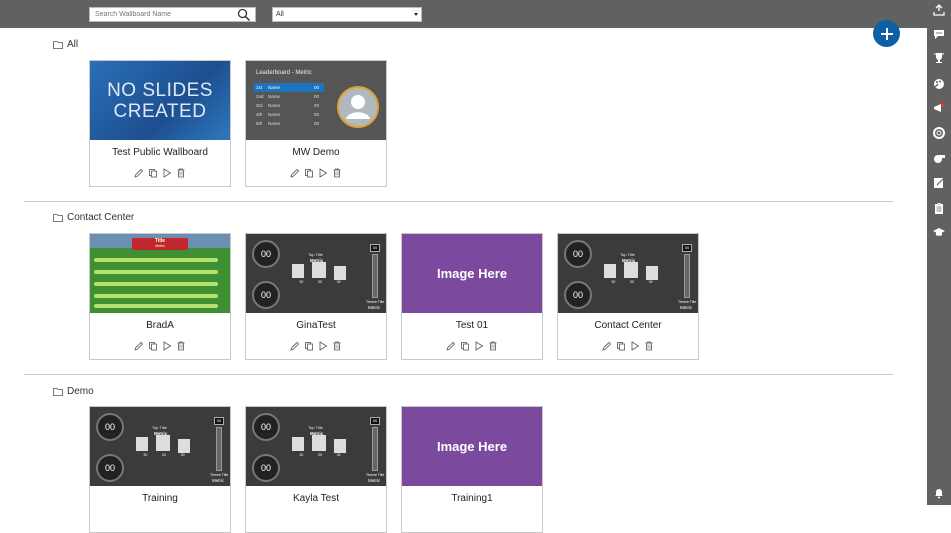 This screenshot has width=951, height=533. Describe the element at coordinates (939, 133) in the screenshot. I see `lifebuoy-icon` at that location.